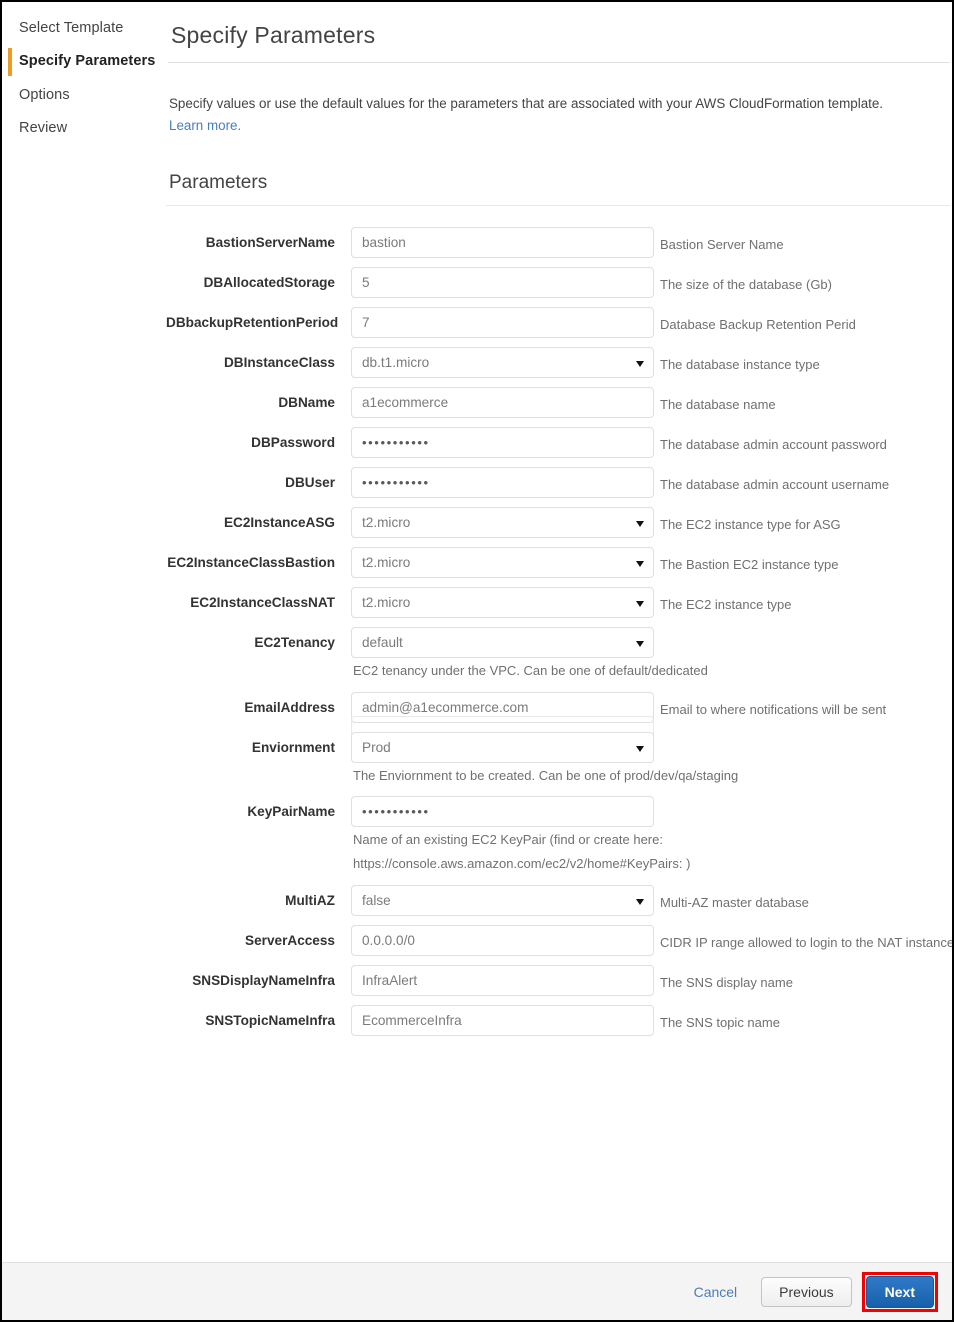  I want to click on learn-more-link: Learn more., so click(205, 125).